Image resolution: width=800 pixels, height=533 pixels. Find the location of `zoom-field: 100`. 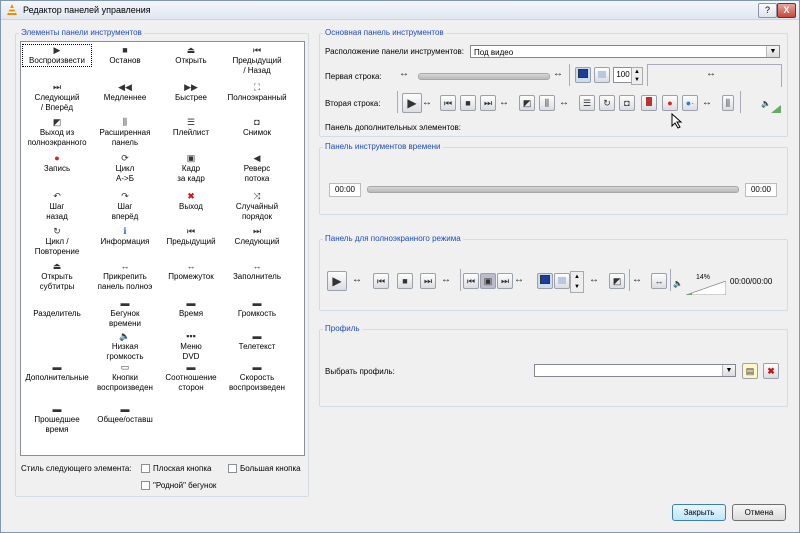

zoom-field: 100 is located at coordinates (623, 75).